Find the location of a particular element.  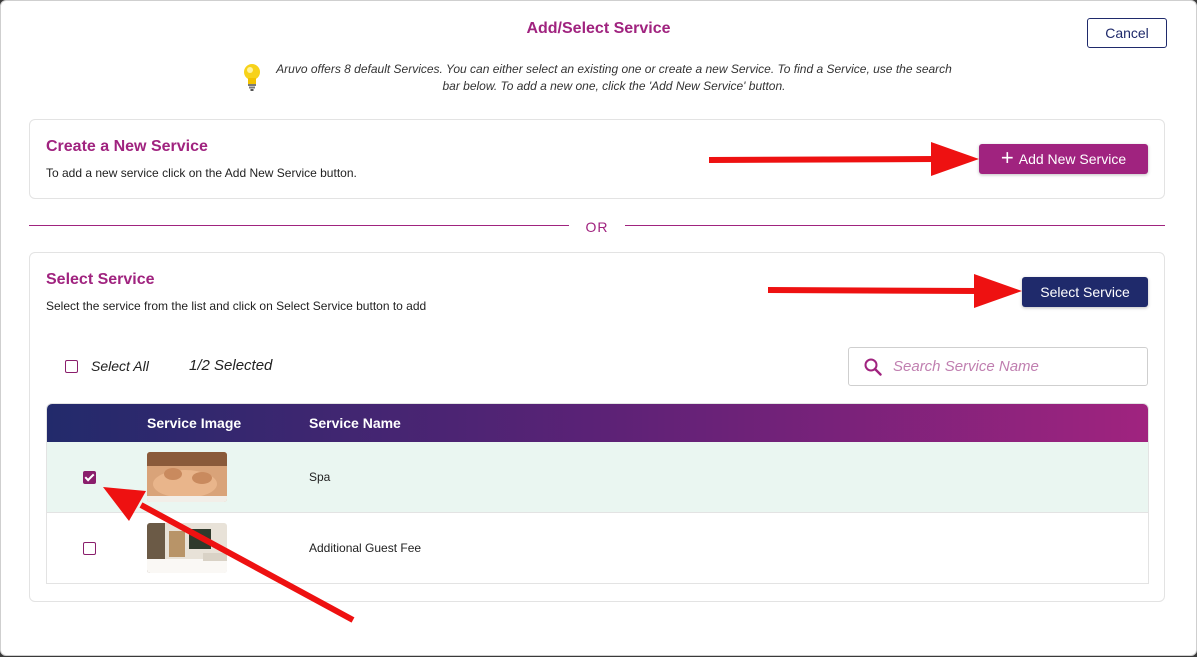

service-name-cell: Additional Guest Fee is located at coordinates (365, 548).